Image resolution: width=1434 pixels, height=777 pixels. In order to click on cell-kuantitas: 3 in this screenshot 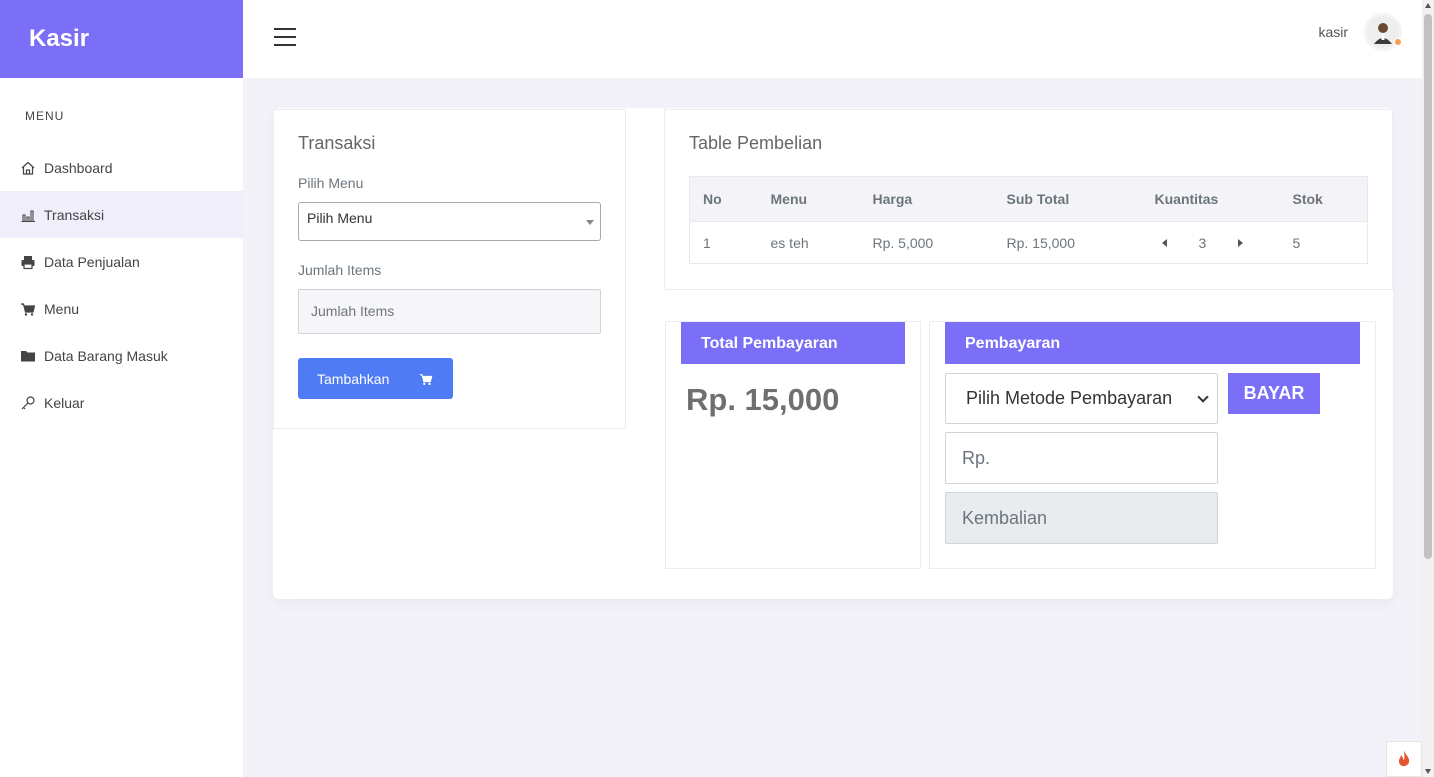, I will do `click(1211, 243)`.